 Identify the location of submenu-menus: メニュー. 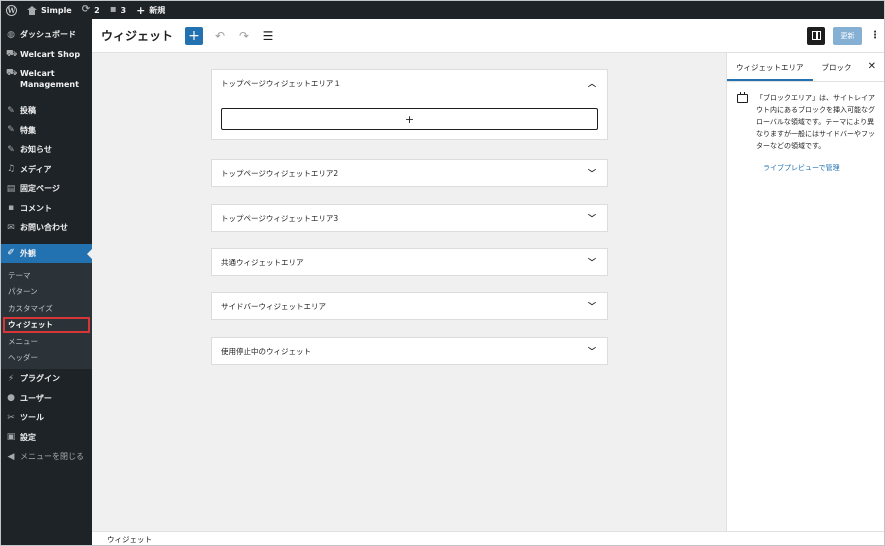
(46, 341).